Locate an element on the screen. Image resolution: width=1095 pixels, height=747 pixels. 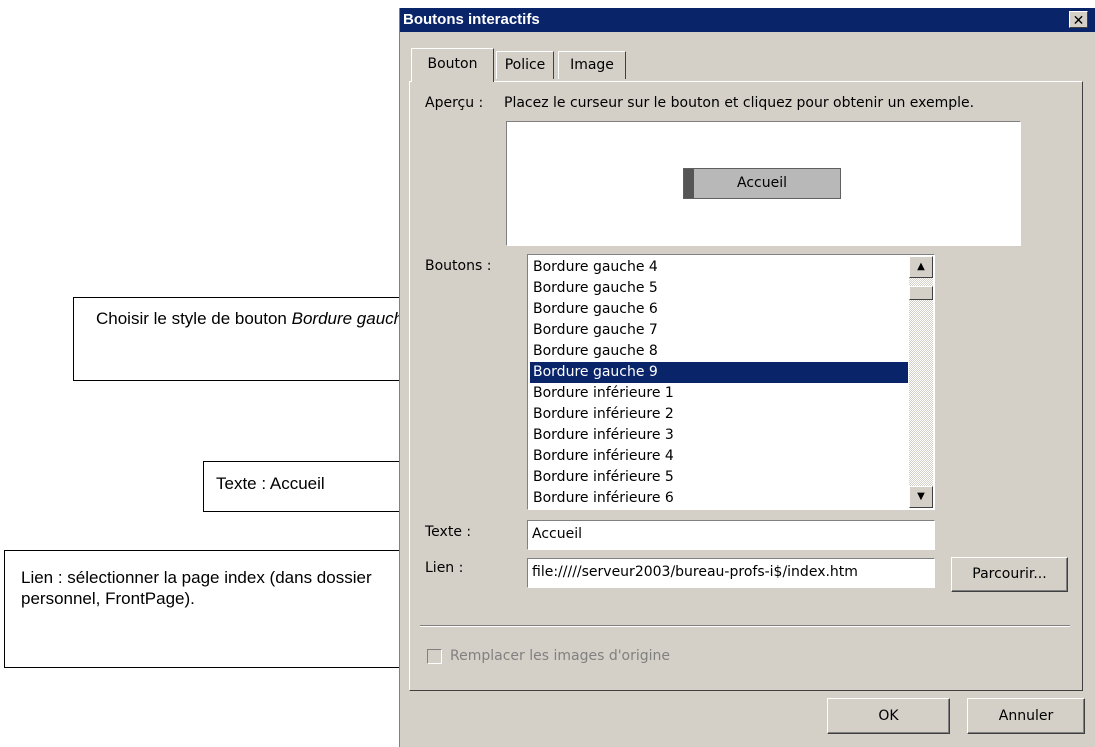
list-item: Bordure inférieure 2 is located at coordinates (719, 414).